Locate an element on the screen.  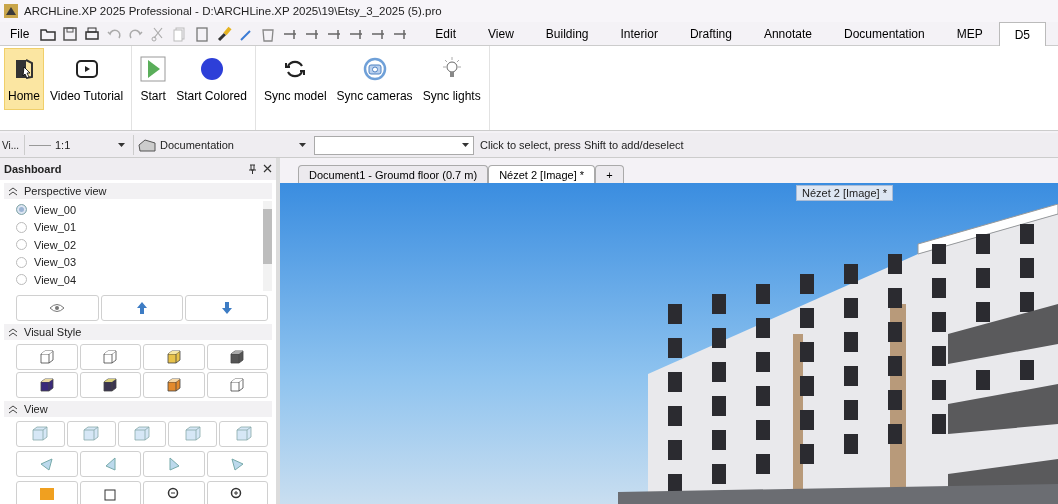
view-option: View_04 is located at coordinates (139, 280).